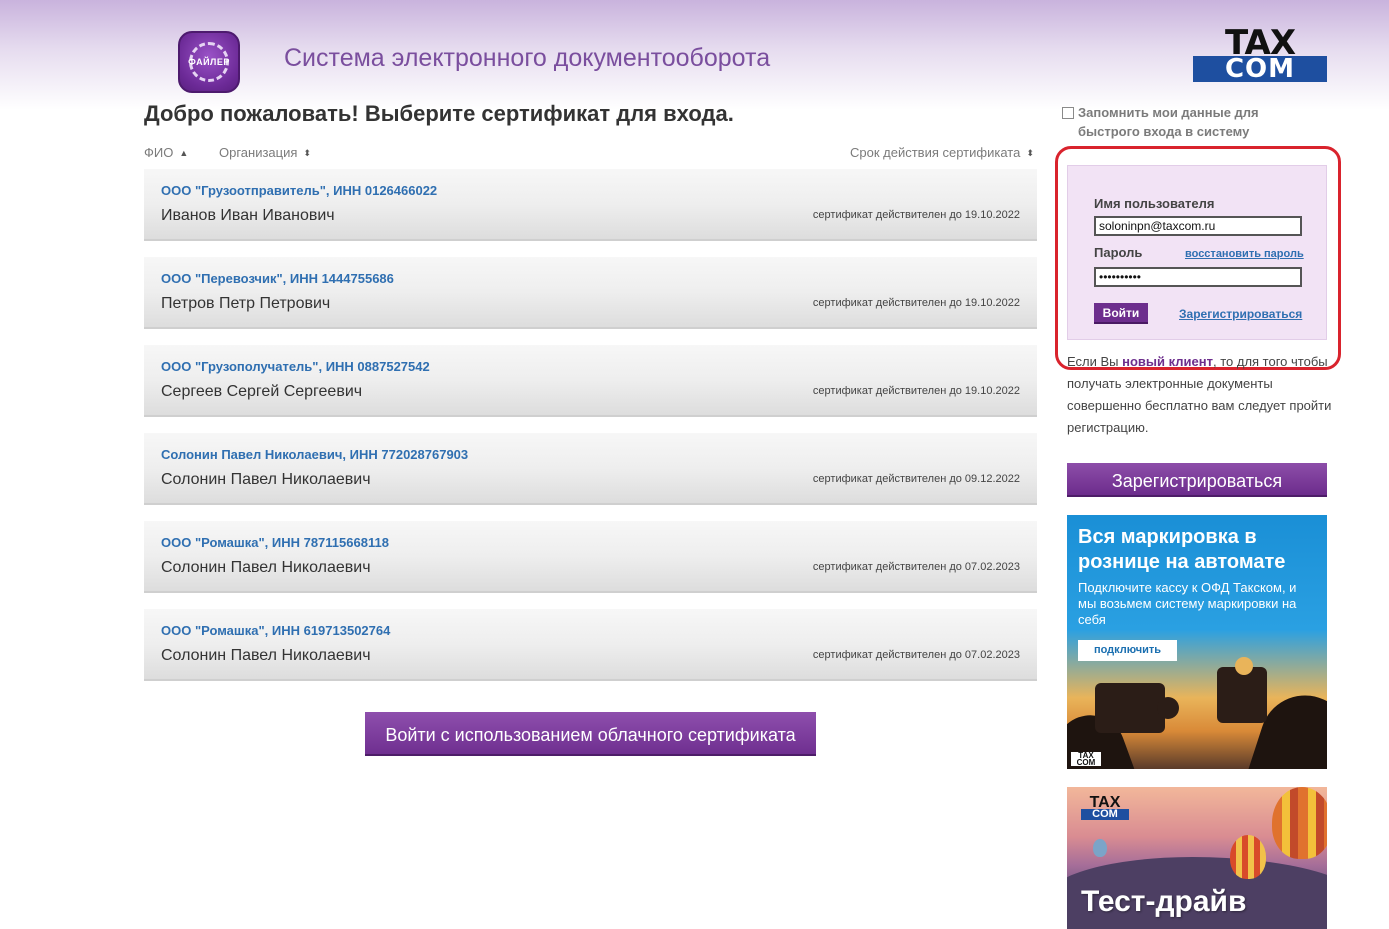 This screenshot has height=929, width=1389. Describe the element at coordinates (252, 454) in the screenshot. I see `cert-org-name: Солонин Павел Николаевич` at that location.